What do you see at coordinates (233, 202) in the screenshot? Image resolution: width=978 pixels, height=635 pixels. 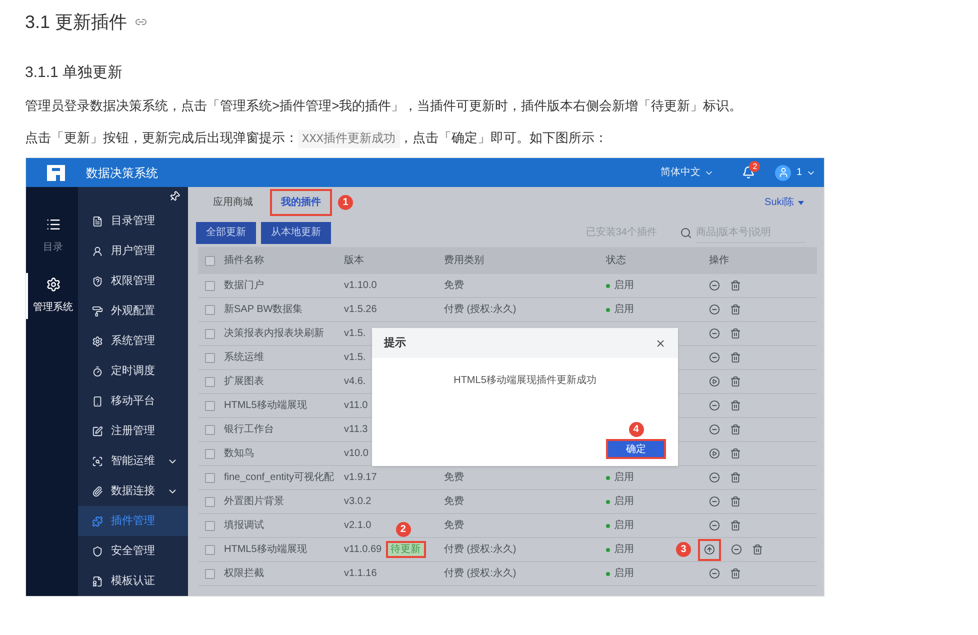 I see `tab: 应用商城` at bounding box center [233, 202].